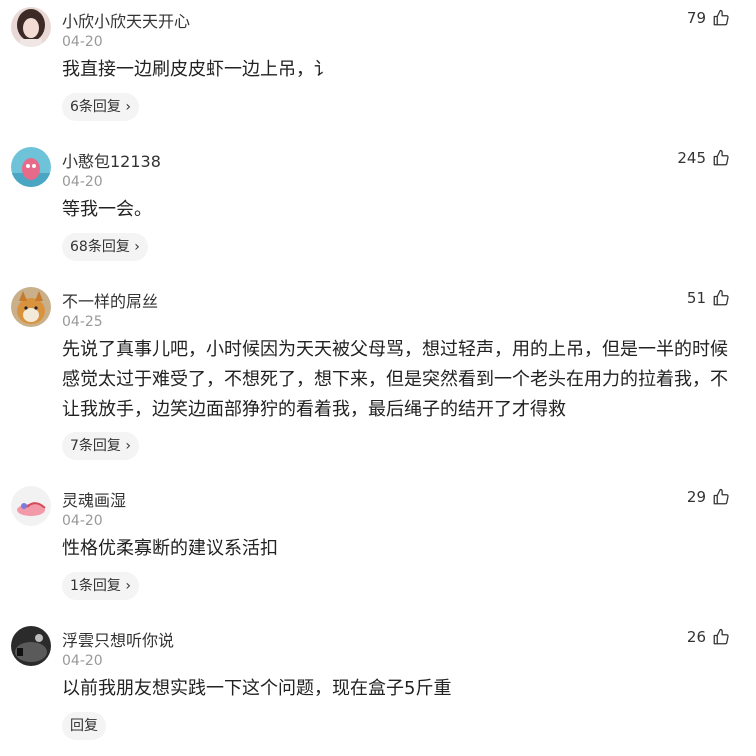 Image resolution: width=756 pixels, height=756 pixels. What do you see at coordinates (100, 247) in the screenshot?
I see `reply-count-label: 68条回复` at bounding box center [100, 247].